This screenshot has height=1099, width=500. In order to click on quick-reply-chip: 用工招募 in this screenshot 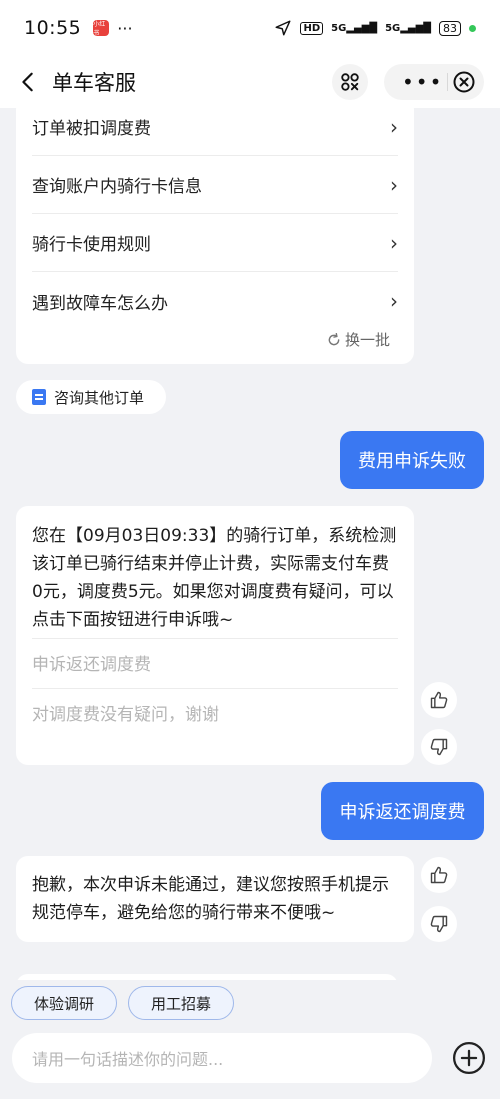, I will do `click(181, 1003)`.